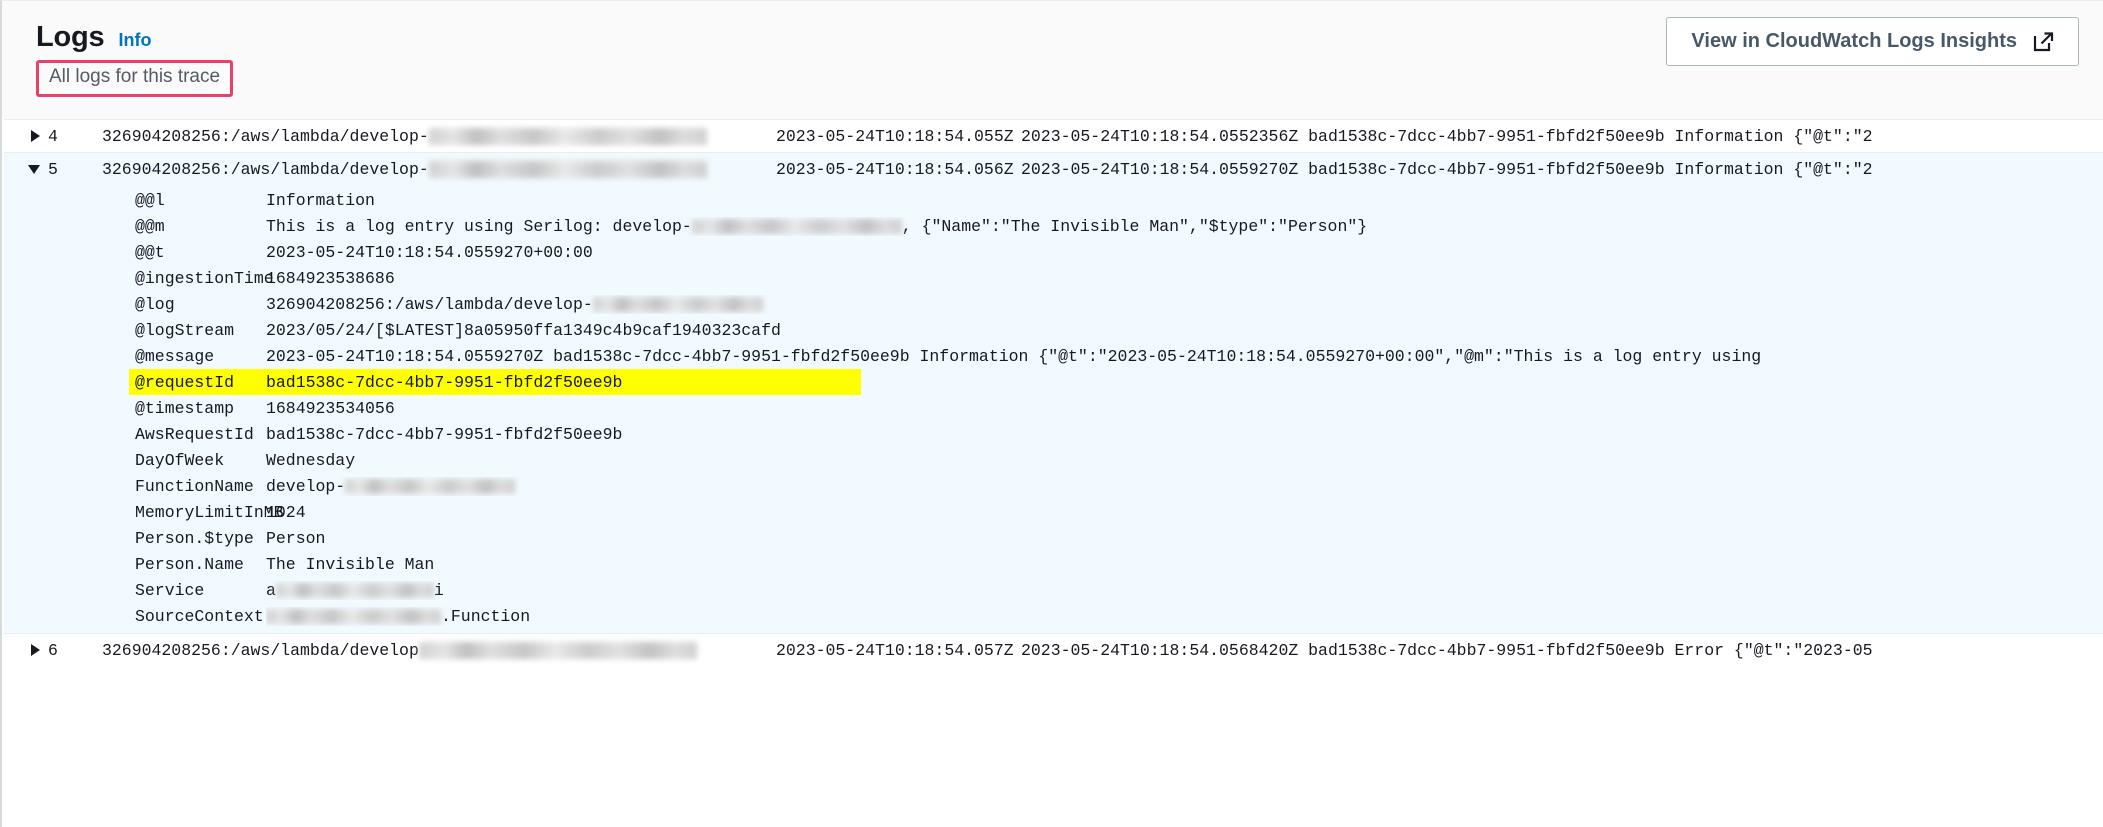  What do you see at coordinates (311, 460) in the screenshot?
I see `detail-value: Wednesday` at bounding box center [311, 460].